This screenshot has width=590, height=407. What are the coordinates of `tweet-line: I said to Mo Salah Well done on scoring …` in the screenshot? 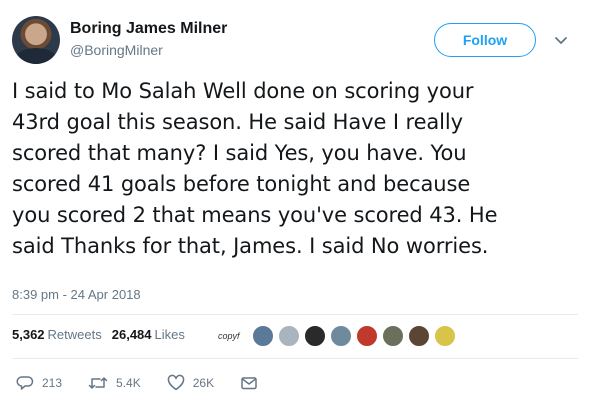 It's located at (243, 91).